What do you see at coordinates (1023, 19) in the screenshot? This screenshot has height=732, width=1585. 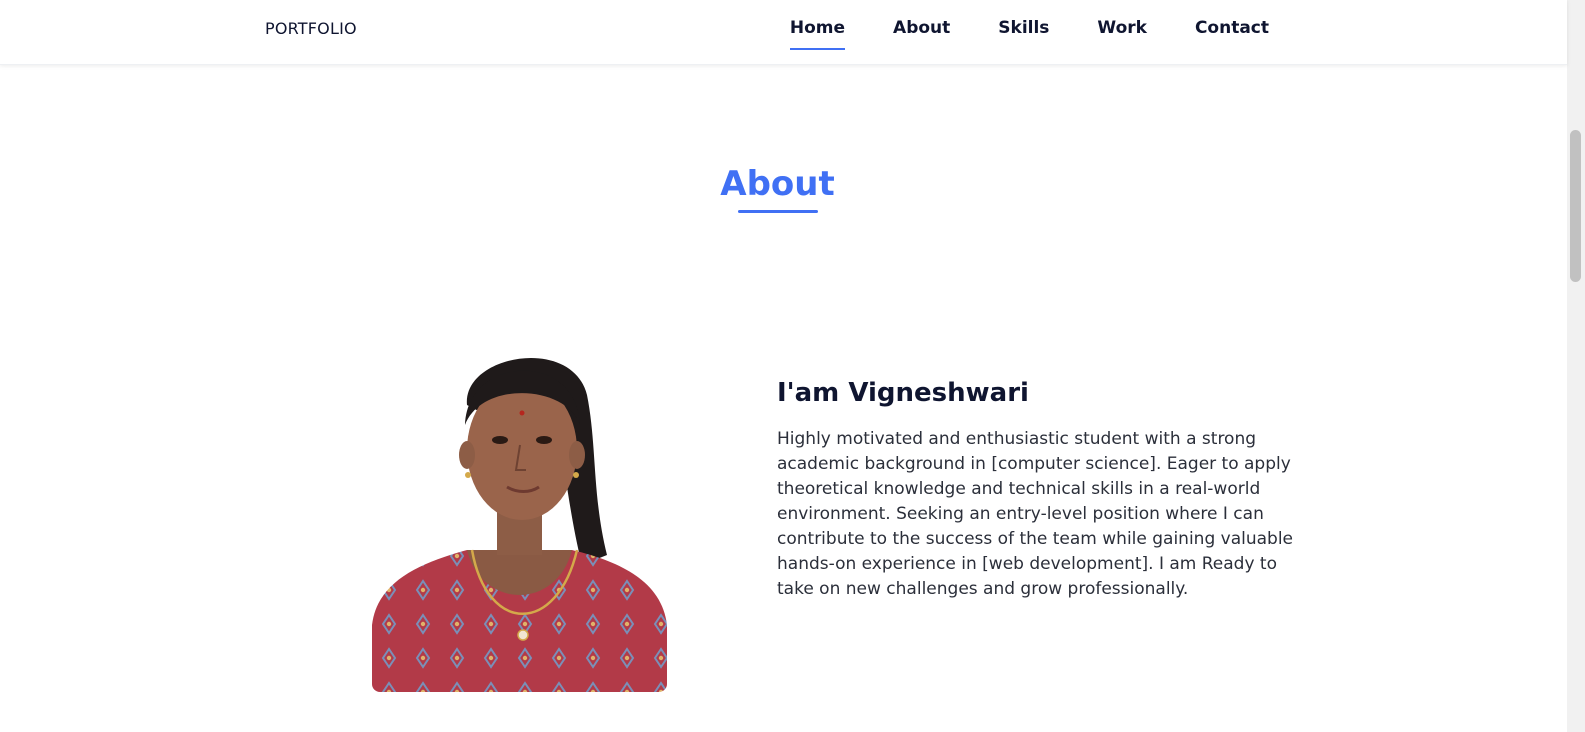 I see `nav-skills: Skills` at bounding box center [1023, 19].